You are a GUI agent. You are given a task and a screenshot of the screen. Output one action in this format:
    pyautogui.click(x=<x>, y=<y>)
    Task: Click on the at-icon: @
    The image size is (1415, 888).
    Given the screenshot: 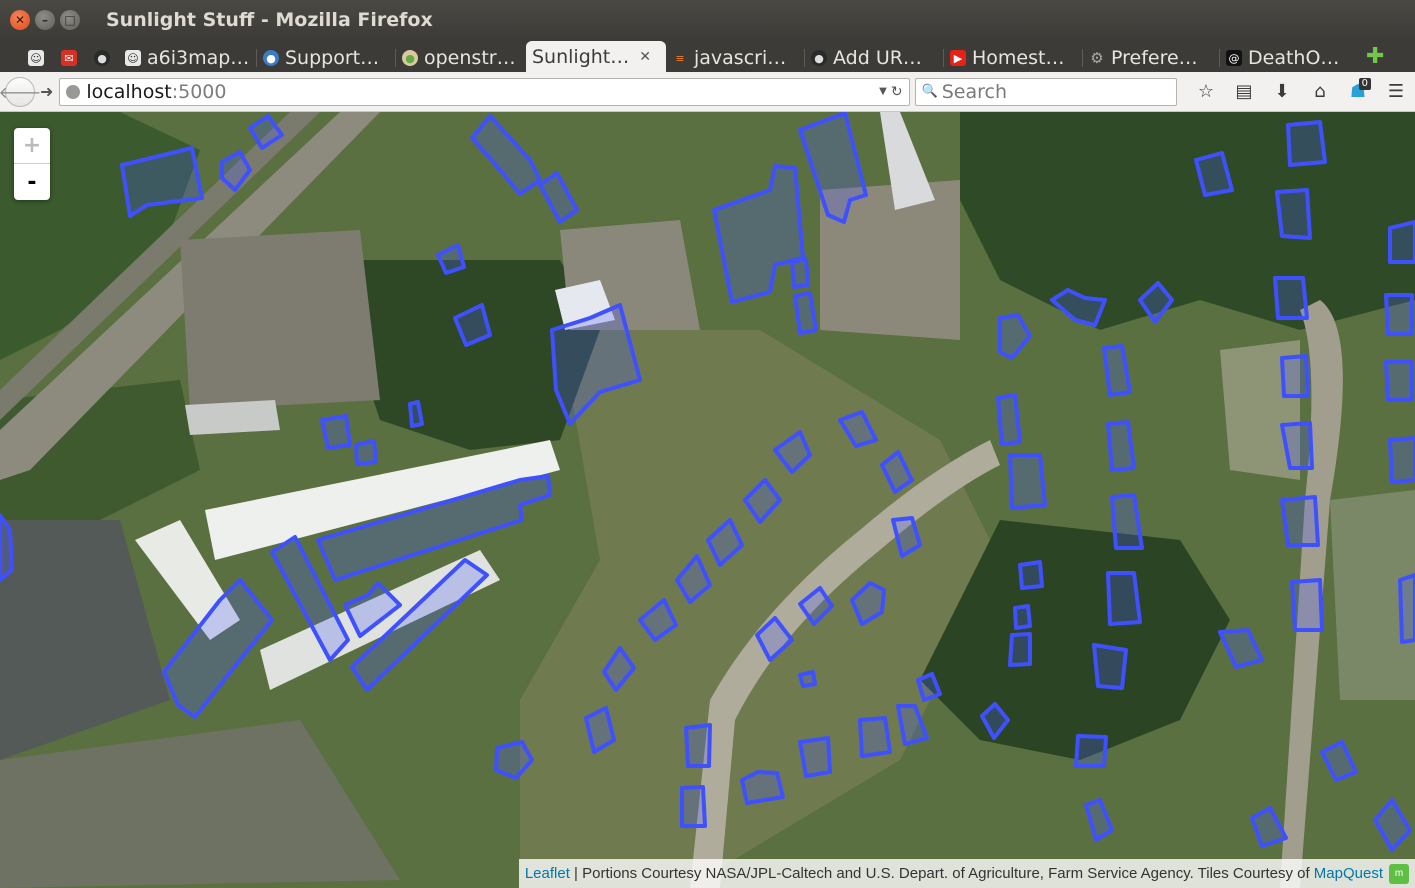 What is the action you would take?
    pyautogui.click(x=1234, y=58)
    